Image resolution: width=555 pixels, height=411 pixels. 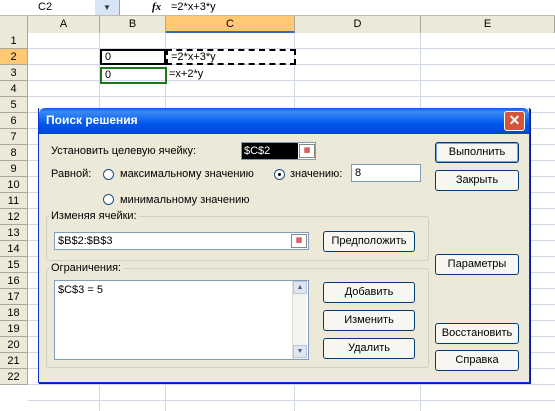 What do you see at coordinates (14, 89) in the screenshot?
I see `row-header: 4` at bounding box center [14, 89].